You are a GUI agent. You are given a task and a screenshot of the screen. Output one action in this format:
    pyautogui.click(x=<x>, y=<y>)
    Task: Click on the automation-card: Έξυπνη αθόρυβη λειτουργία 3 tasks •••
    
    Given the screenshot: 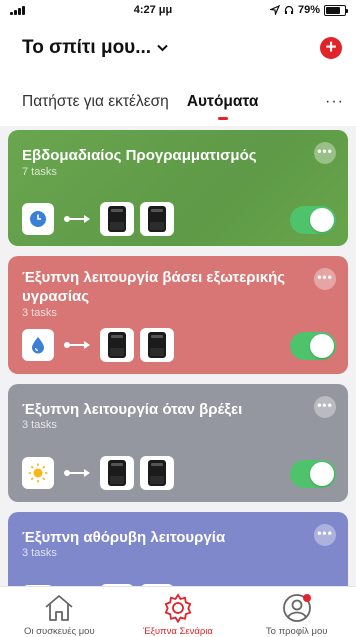 What is the action you would take?
    pyautogui.click(x=178, y=549)
    